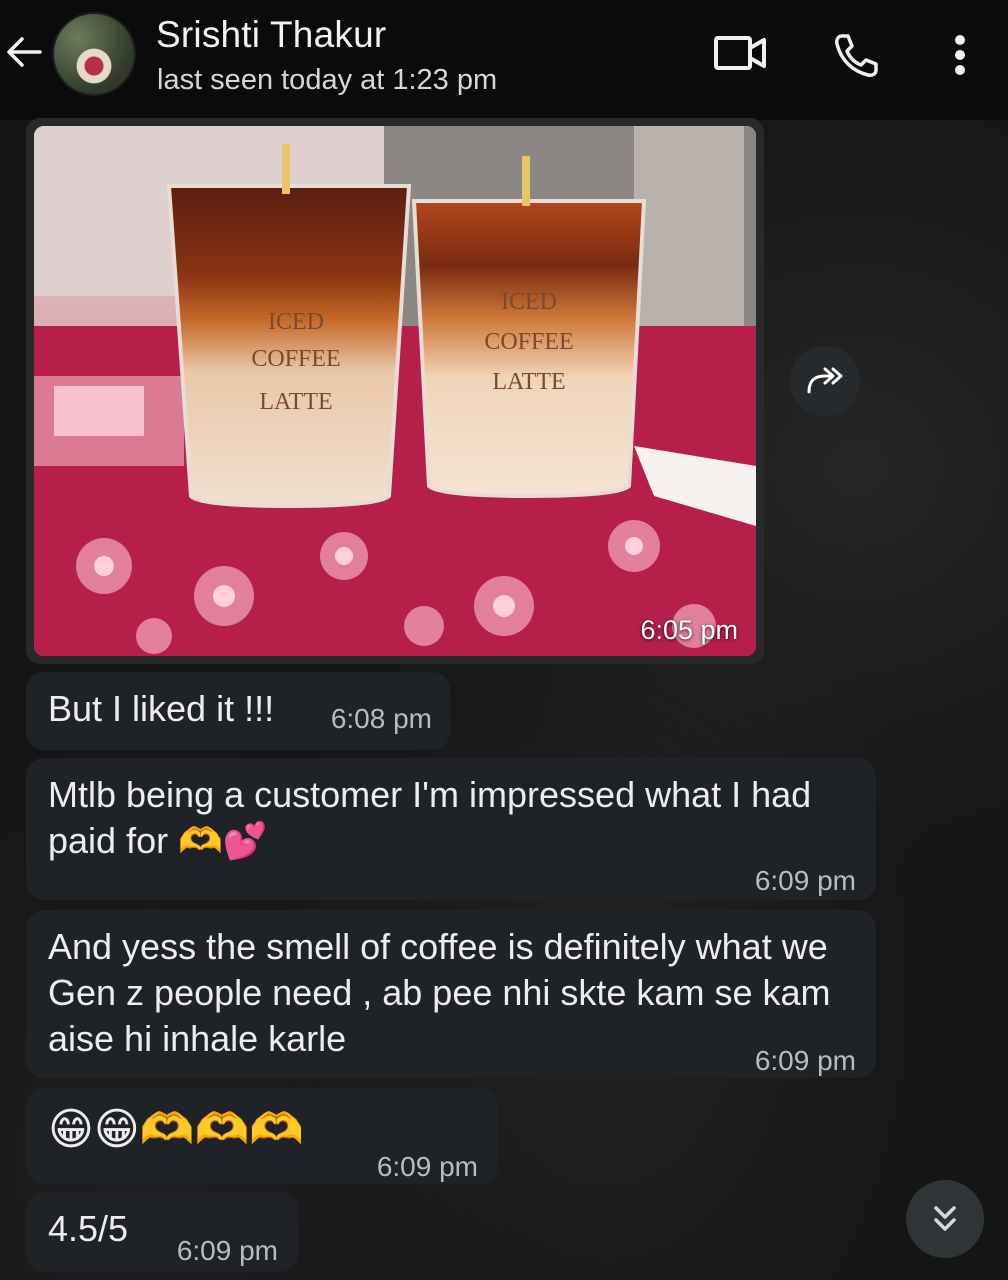 This screenshot has height=1280, width=1008. What do you see at coordinates (381, 718) in the screenshot?
I see `message-time: 6:08 pm` at bounding box center [381, 718].